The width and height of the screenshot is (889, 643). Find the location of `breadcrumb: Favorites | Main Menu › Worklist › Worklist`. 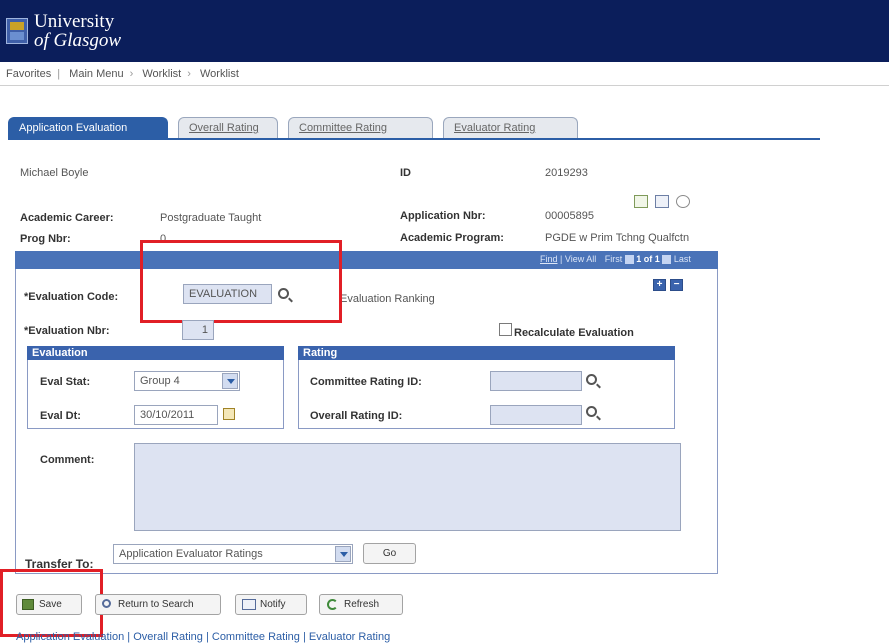

breadcrumb: Favorites | Main Menu › Worklist › Worklist is located at coordinates (444, 74).